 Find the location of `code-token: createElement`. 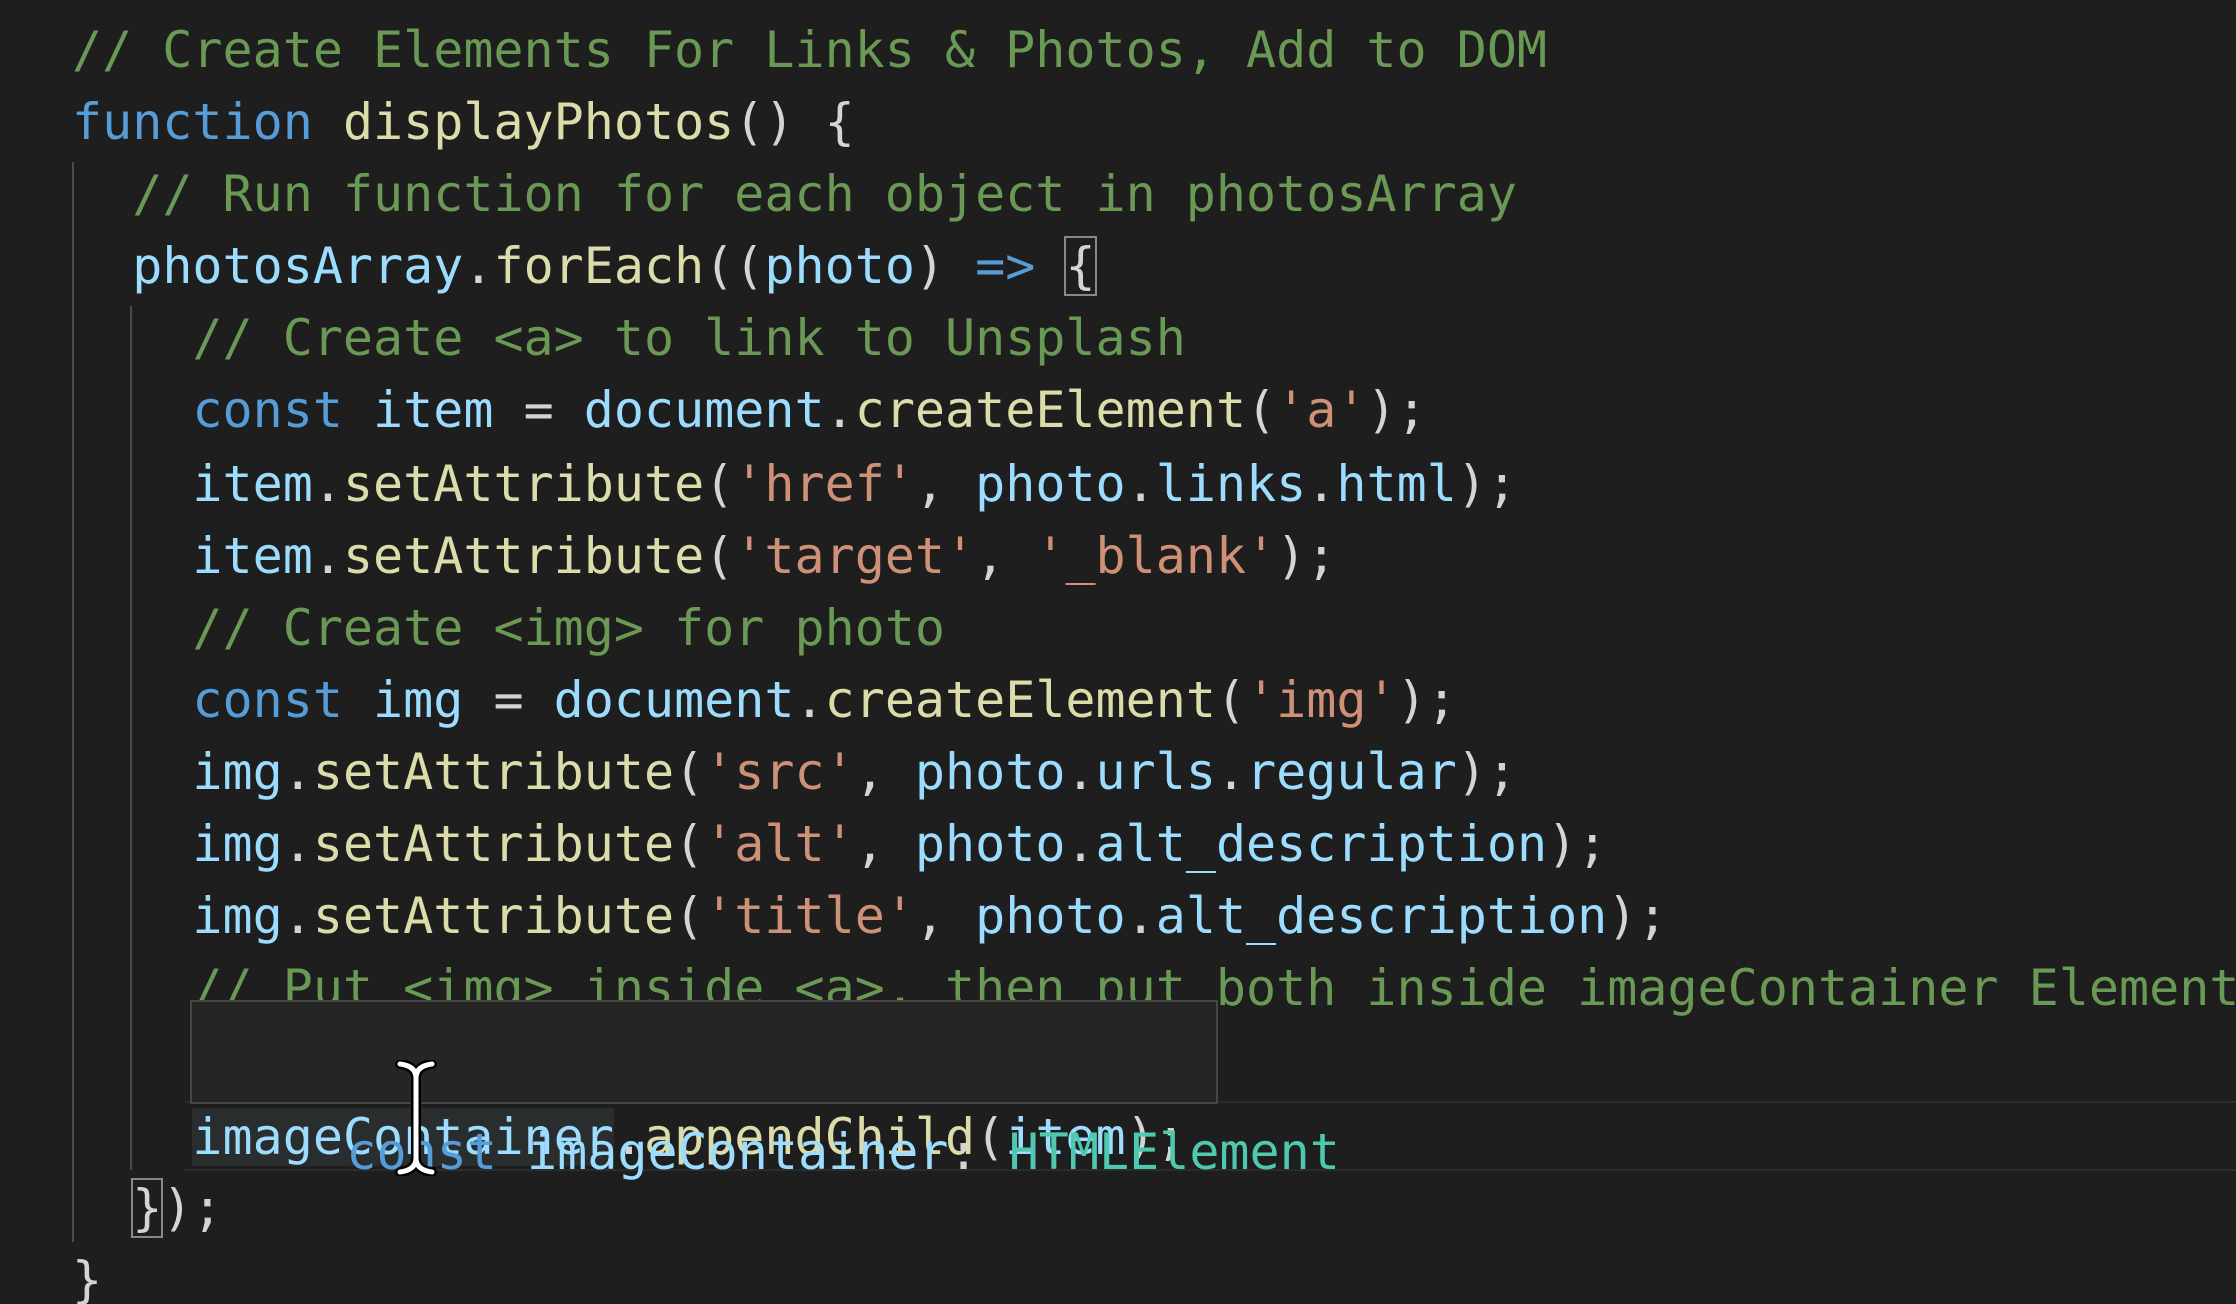

code-token: createElement is located at coordinates (1050, 410).